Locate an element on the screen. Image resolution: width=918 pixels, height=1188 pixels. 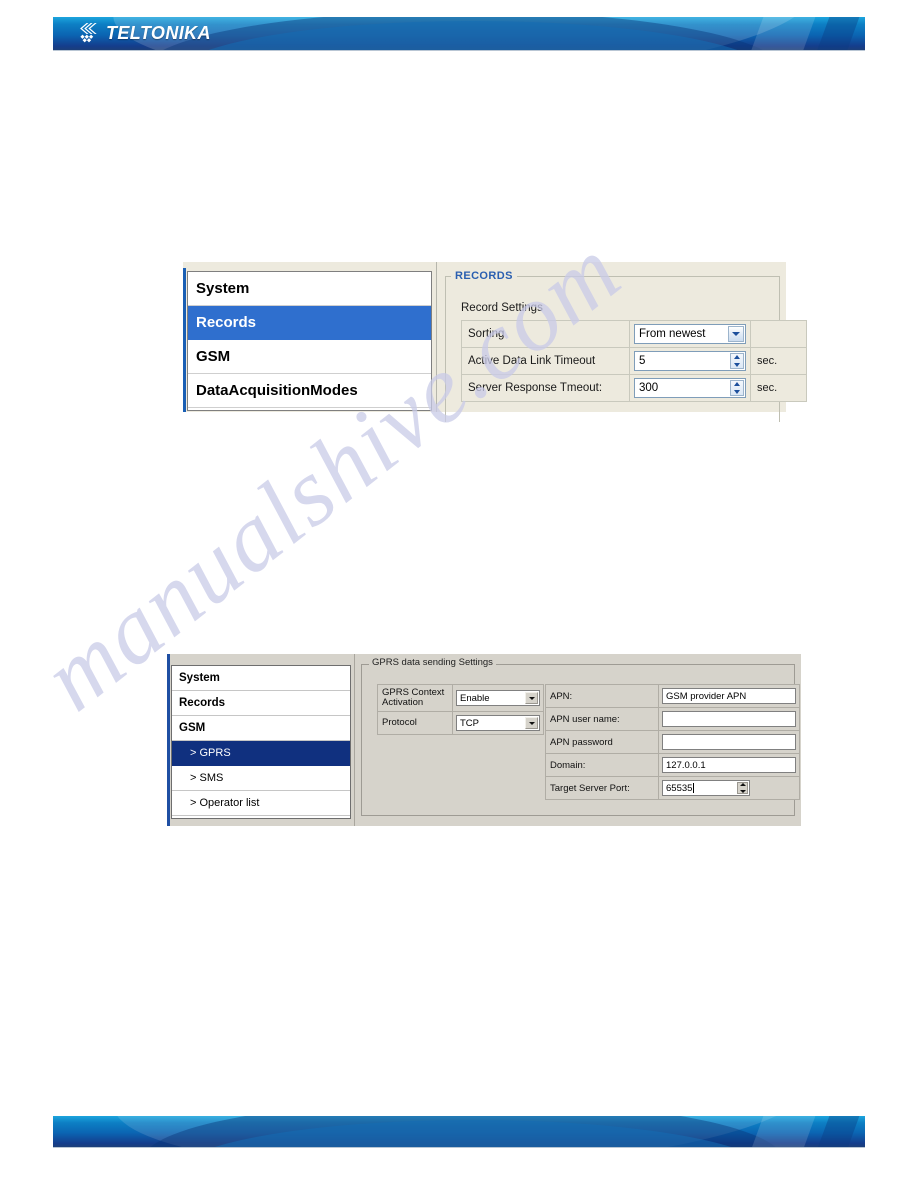
table-row: Sorting From newest is located at coordinates (634, 334).